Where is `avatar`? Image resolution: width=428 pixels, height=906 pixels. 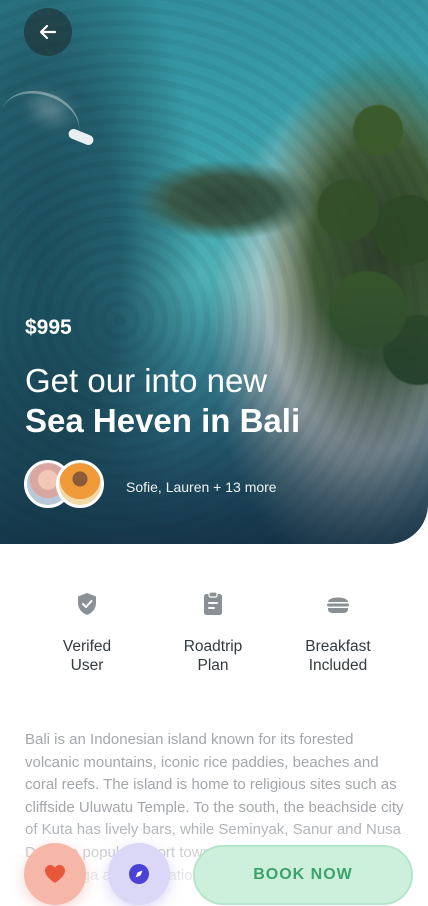 avatar is located at coordinates (80, 484).